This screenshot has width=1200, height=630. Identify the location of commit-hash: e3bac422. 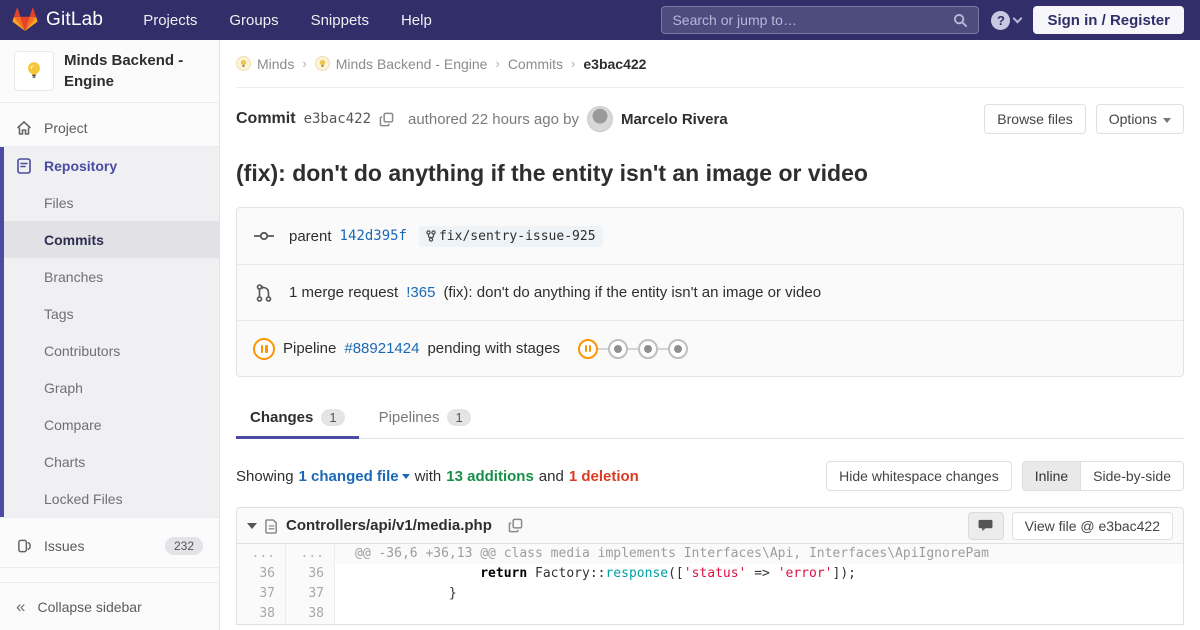
(337, 119).